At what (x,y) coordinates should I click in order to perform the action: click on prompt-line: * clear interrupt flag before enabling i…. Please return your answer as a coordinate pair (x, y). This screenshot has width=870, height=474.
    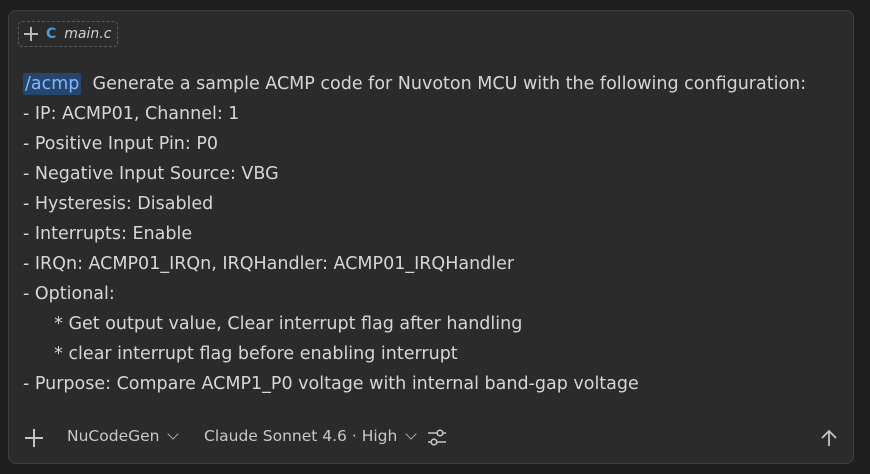
    Looking at the image, I should click on (250, 354).